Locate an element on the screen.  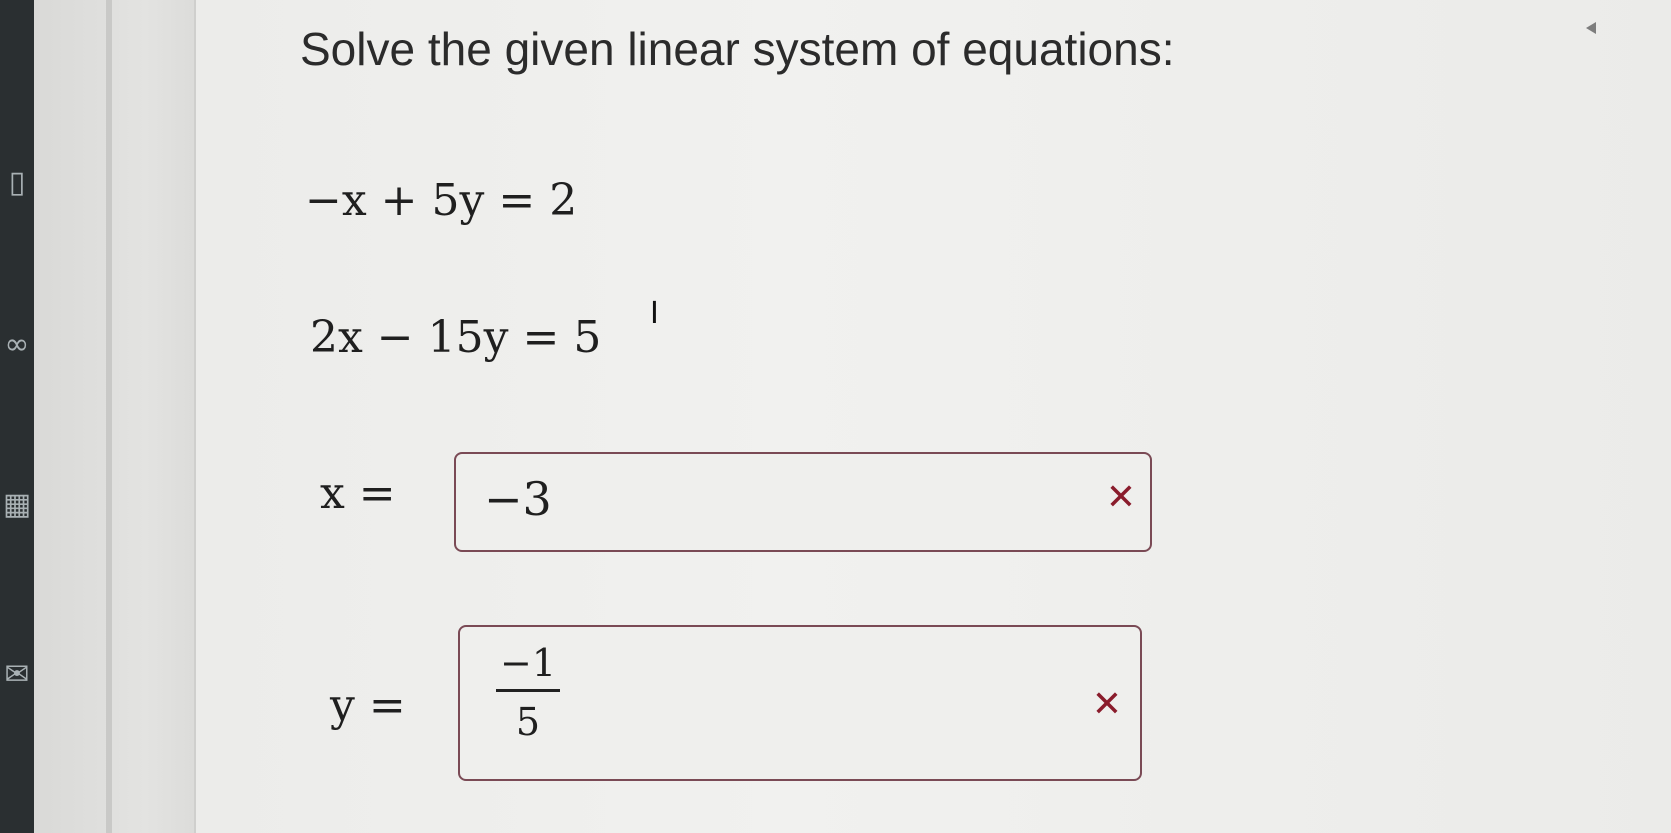
x-answer-value: −3 is located at coordinates (518, 499).